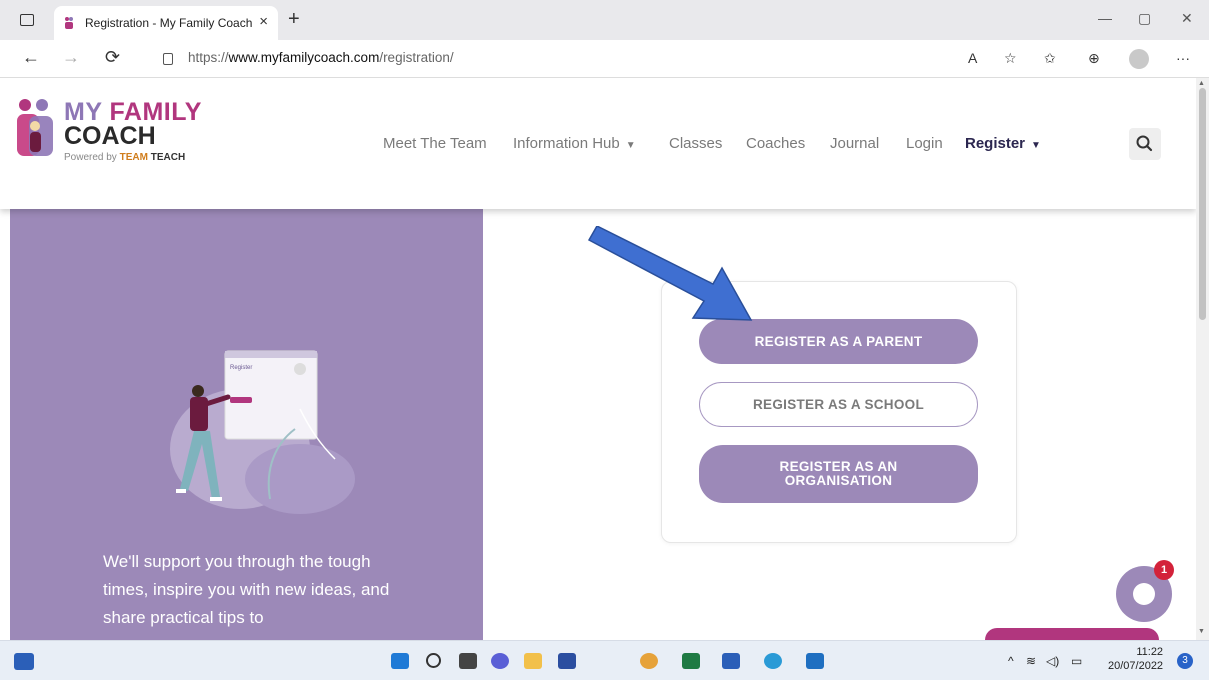 The width and height of the screenshot is (1209, 680). What do you see at coordinates (1135, 659) in the screenshot?
I see `system-clock: 11:22 20/07/2022` at bounding box center [1135, 659].